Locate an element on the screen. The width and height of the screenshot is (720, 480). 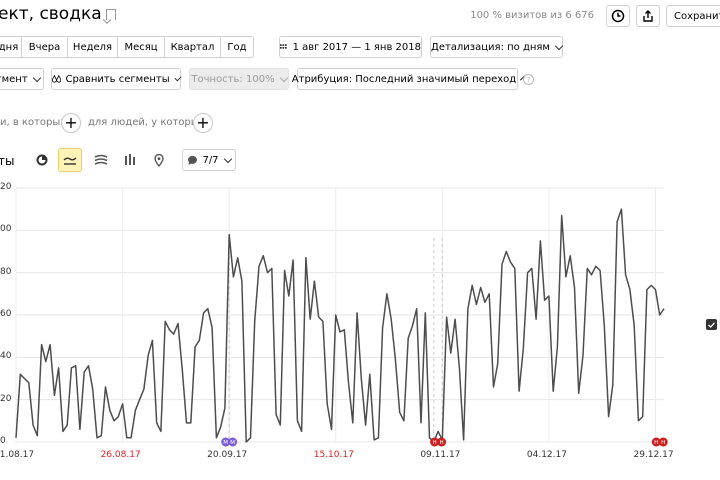
compare-segments-dropdown: Сравнить сегменты is located at coordinates (116, 79).